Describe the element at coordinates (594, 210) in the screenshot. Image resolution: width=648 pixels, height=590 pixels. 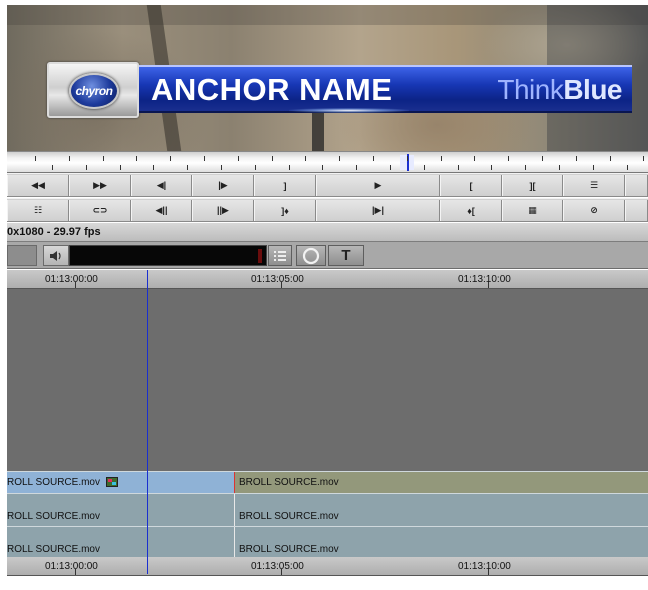
I see `no-entry-button: ⊘` at that location.